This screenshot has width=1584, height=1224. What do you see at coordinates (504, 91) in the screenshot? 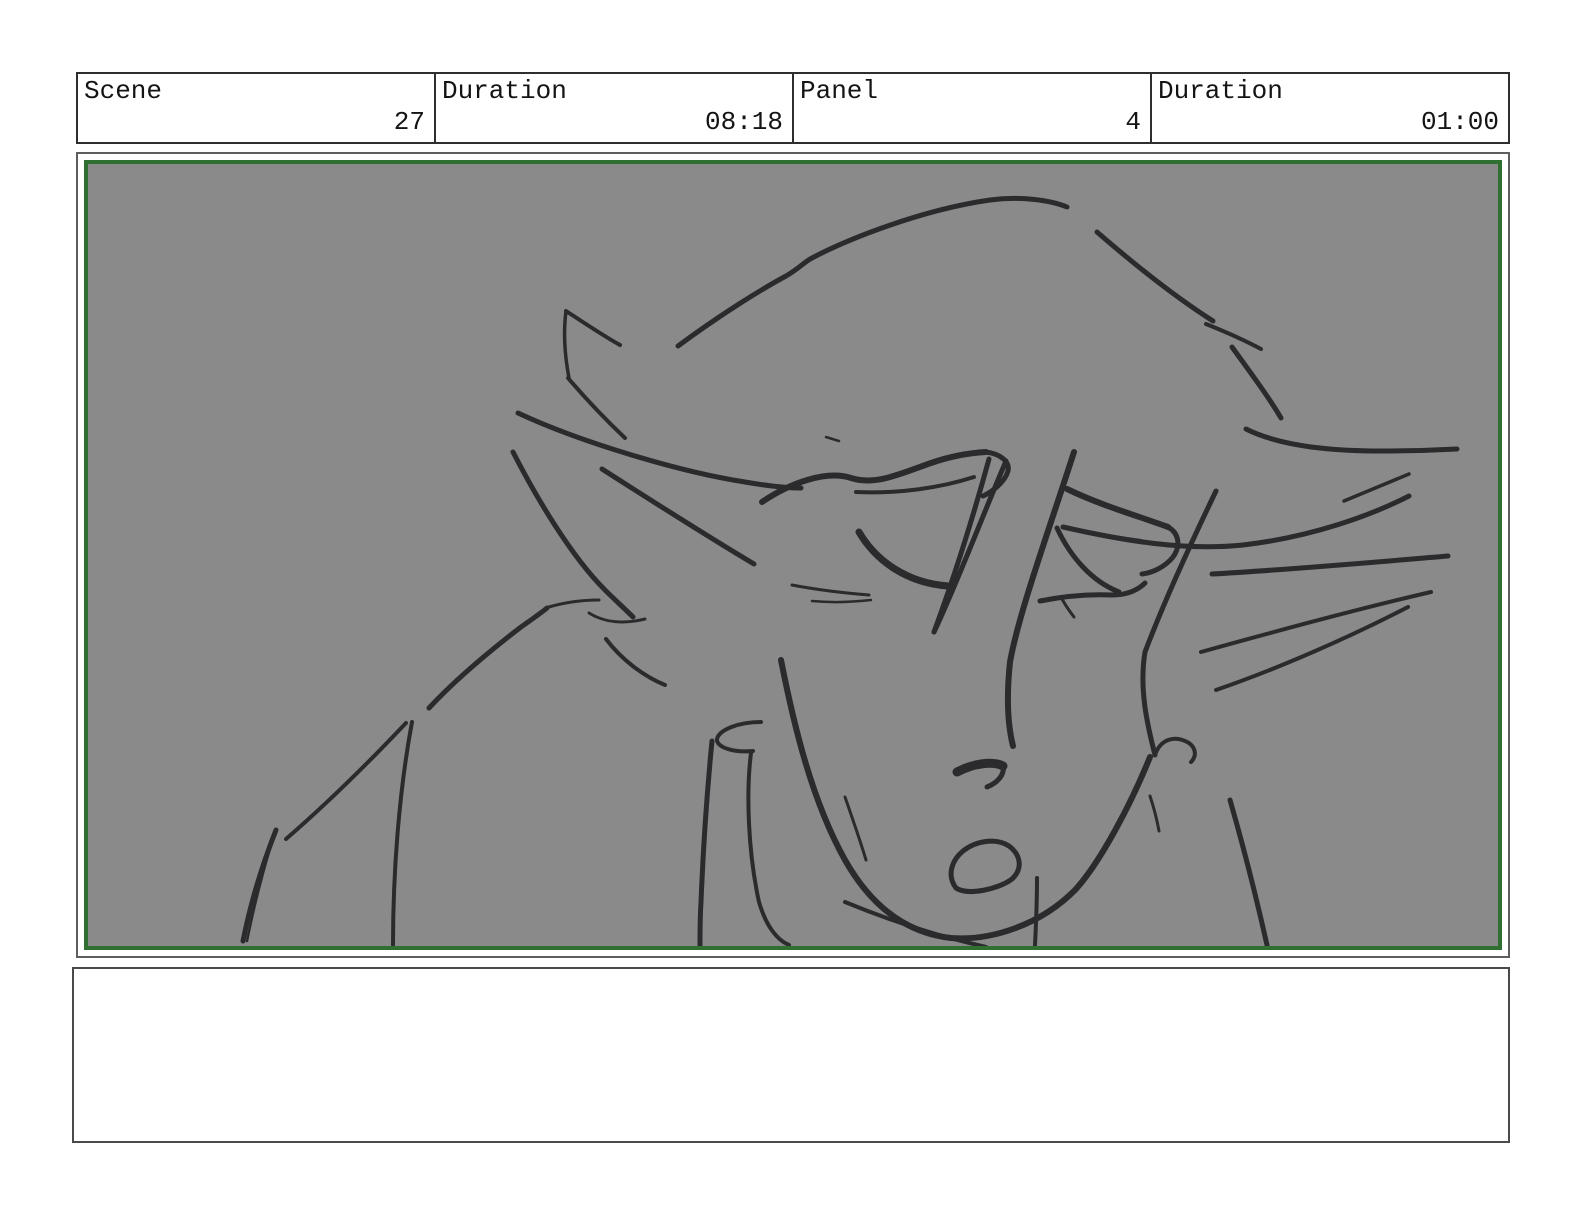
I see `scene-duration-label: Duration` at bounding box center [504, 91].